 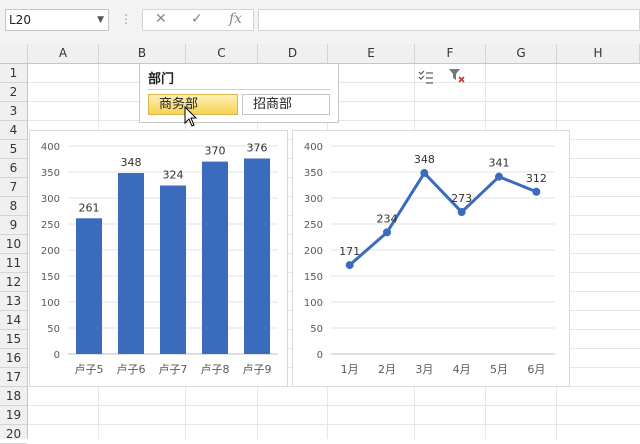 What do you see at coordinates (13, 415) in the screenshot?
I see `row-header: 19` at bounding box center [13, 415].